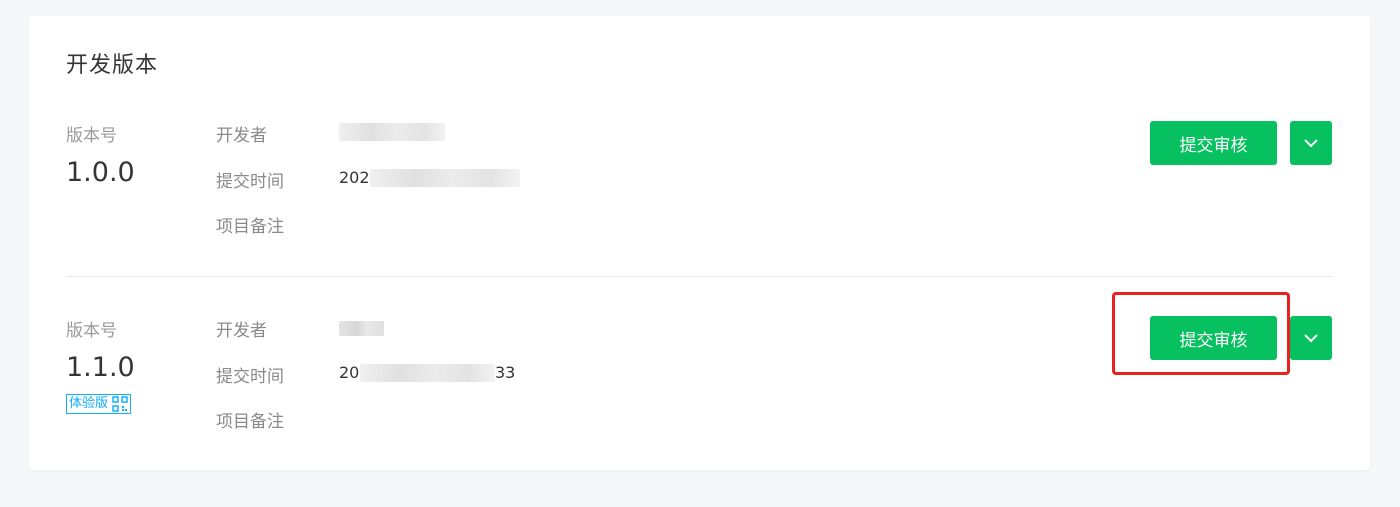 Image resolution: width=1400 pixels, height=507 pixels. I want to click on trial-version-tag: 体验版, so click(99, 404).